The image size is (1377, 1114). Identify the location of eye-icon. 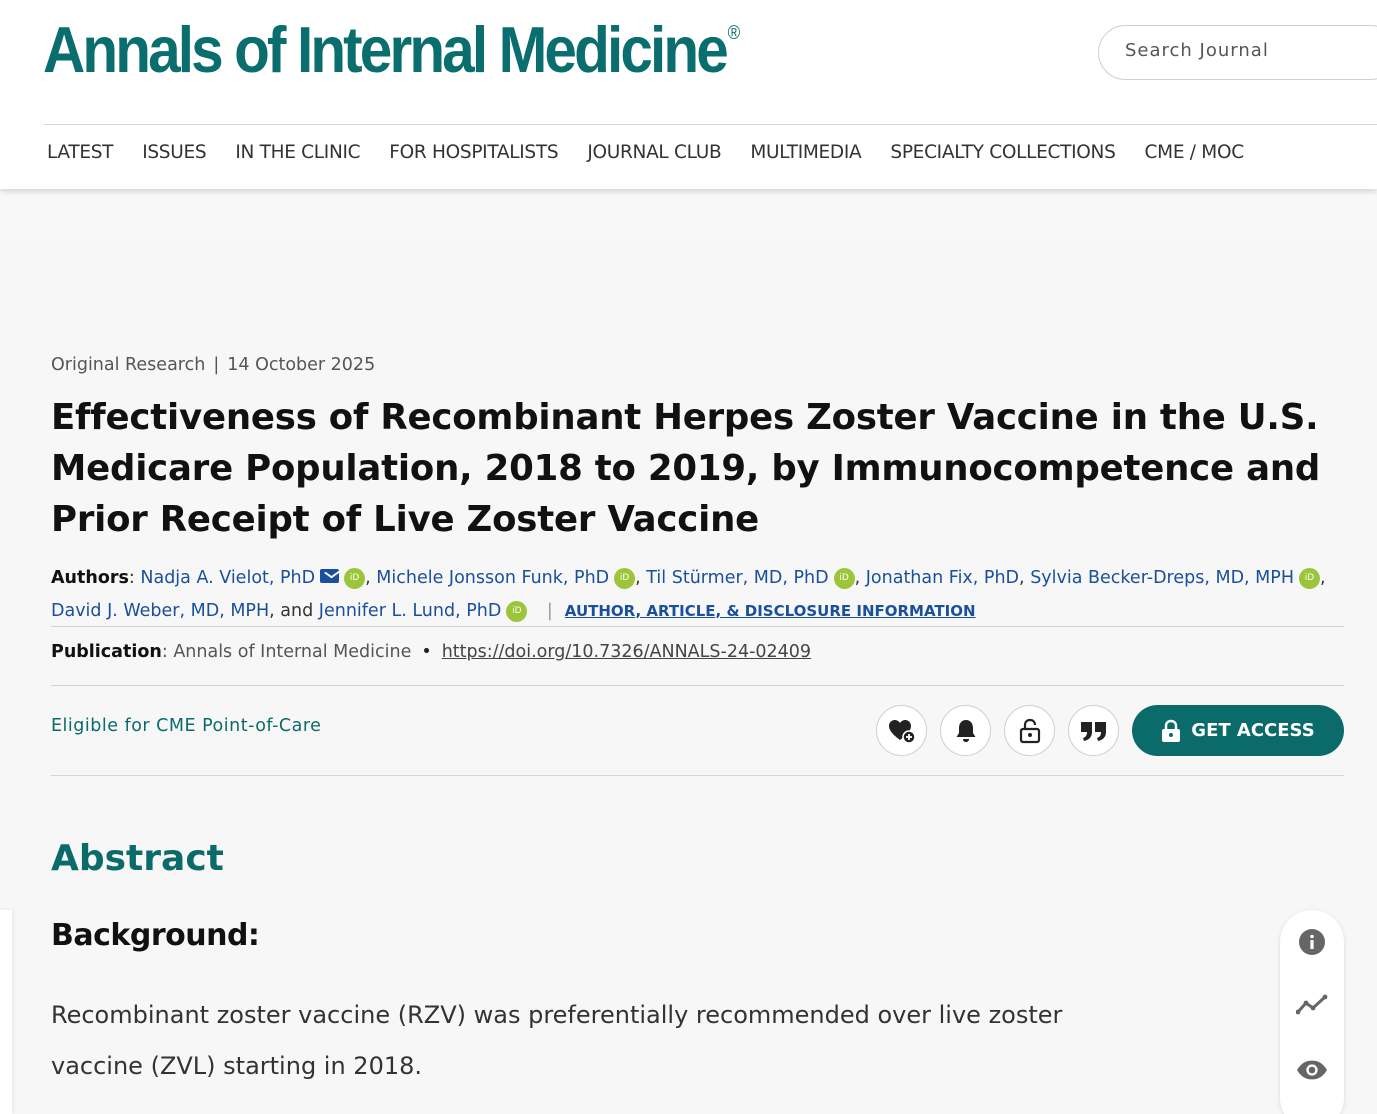
(1312, 1070).